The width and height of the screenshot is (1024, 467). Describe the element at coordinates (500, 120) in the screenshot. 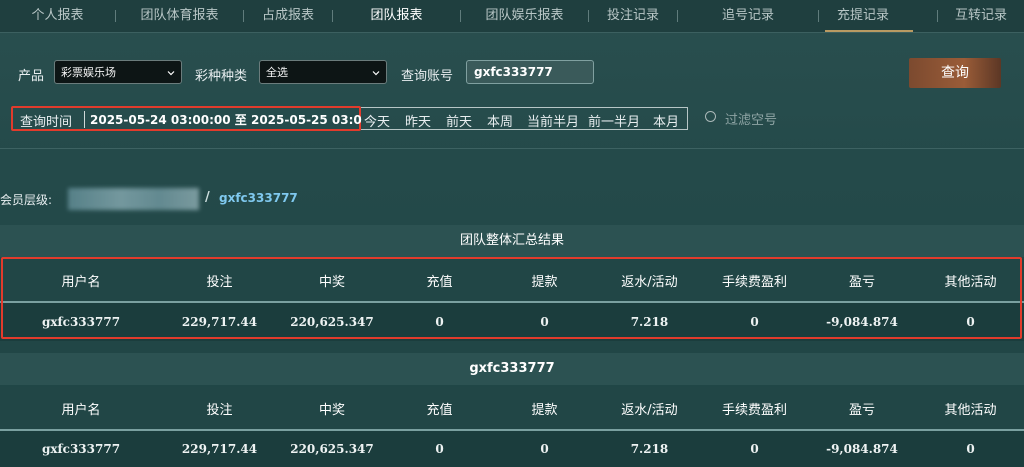

I see `quick-range-this-week: 本周` at that location.